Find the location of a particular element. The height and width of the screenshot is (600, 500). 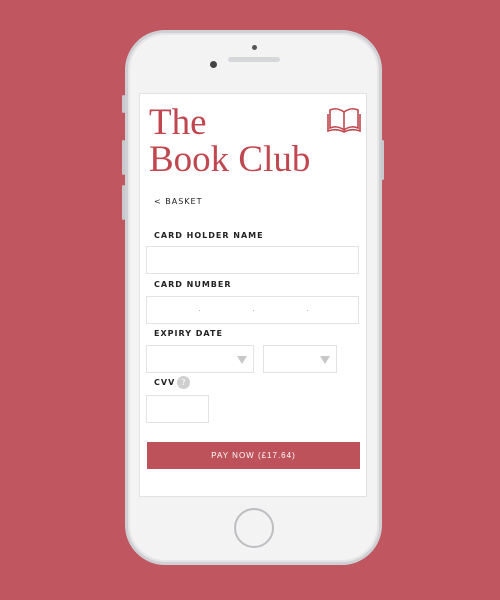

card-number-input is located at coordinates (252, 310).